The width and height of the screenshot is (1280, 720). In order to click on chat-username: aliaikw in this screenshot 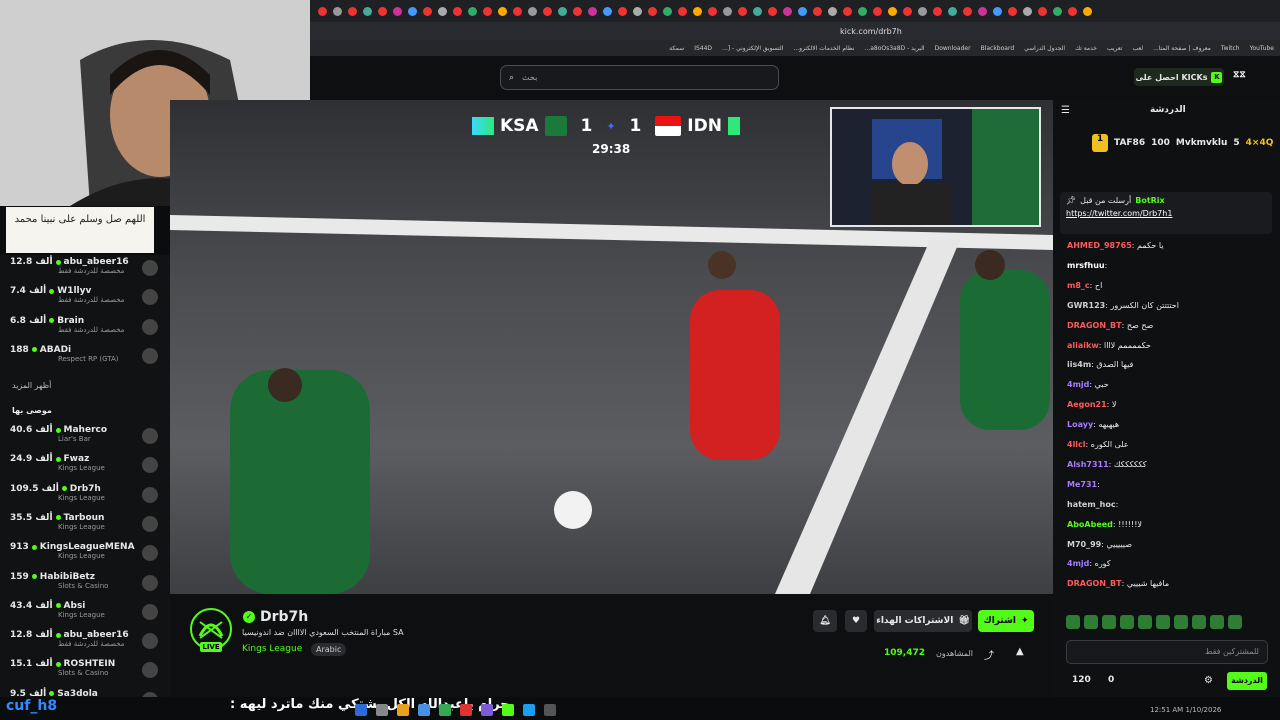, I will do `click(1083, 345)`.